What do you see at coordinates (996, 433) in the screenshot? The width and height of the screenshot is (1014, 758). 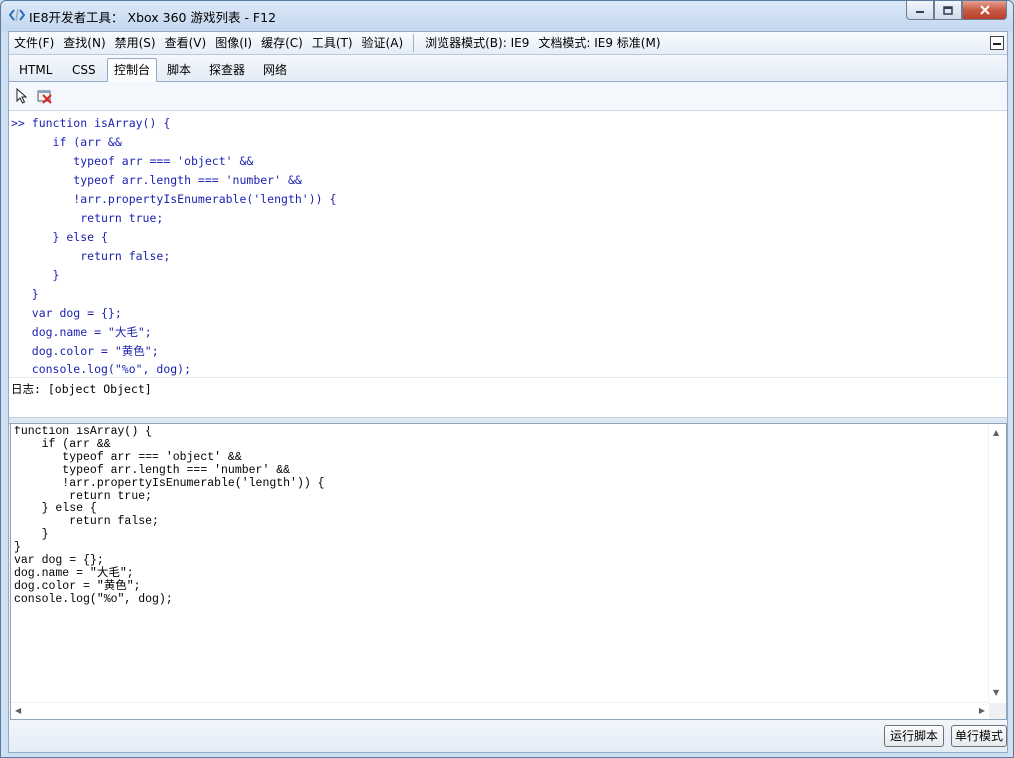 I see `scroll-up-icon: ▲` at bounding box center [996, 433].